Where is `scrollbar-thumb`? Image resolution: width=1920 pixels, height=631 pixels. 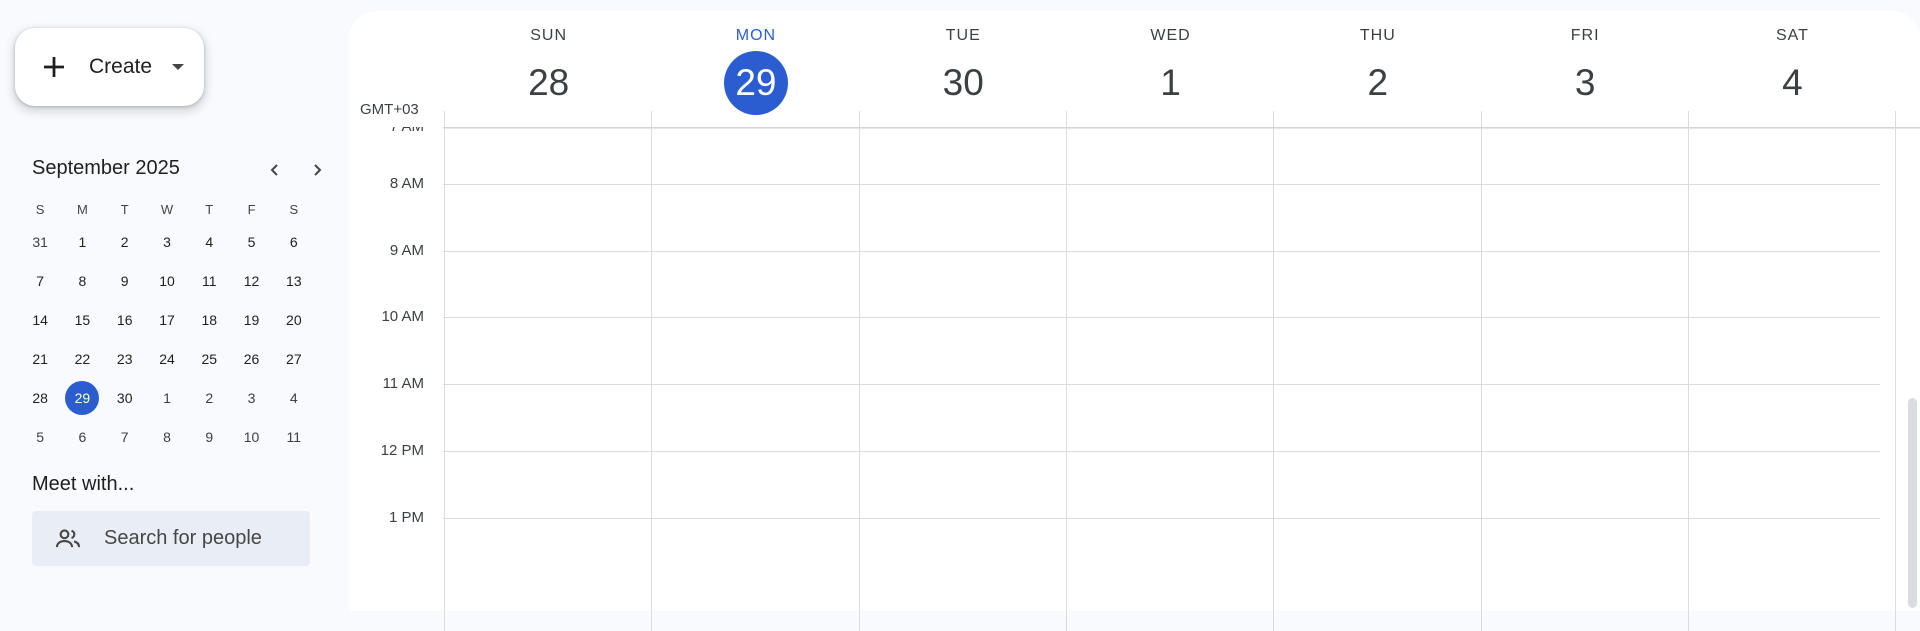
scrollbar-thumb is located at coordinates (1912, 503).